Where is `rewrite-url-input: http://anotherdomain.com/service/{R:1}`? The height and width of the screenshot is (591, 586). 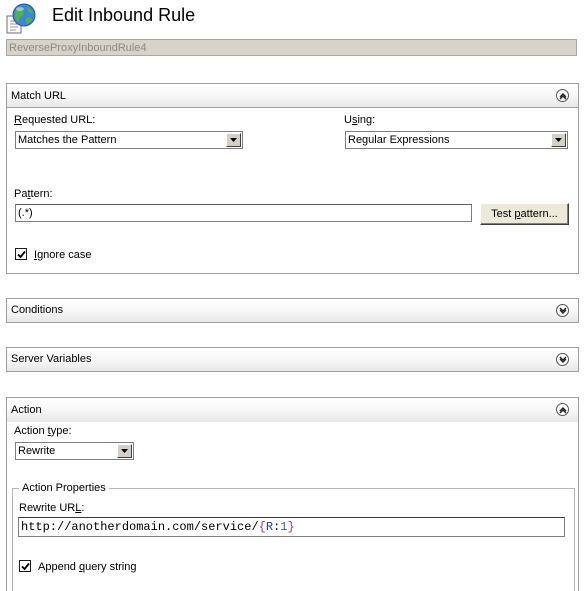 rewrite-url-input: http://anotherdomain.com/service/{R:1} is located at coordinates (291, 527).